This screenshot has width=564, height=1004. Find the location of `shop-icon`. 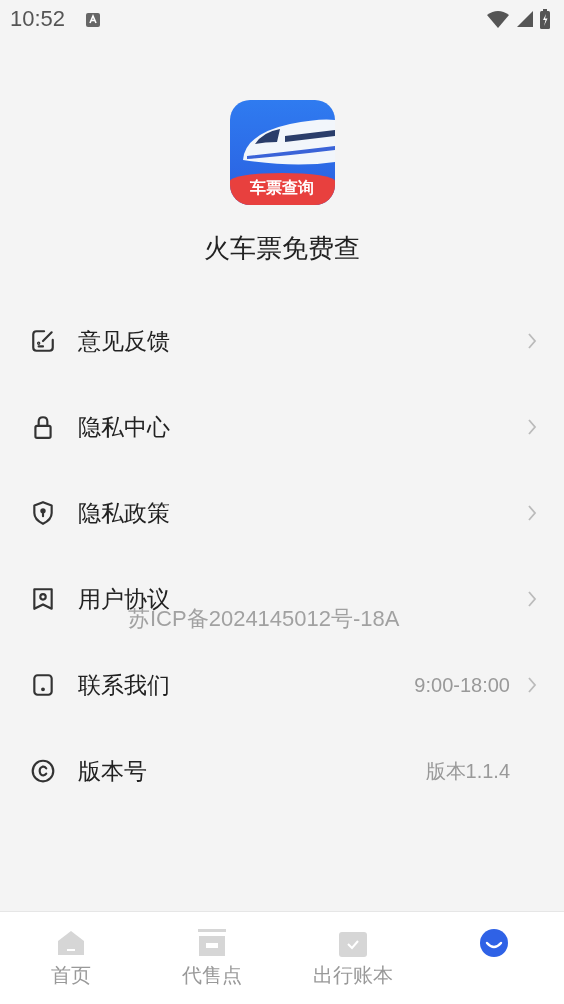

shop-icon is located at coordinates (211, 943).